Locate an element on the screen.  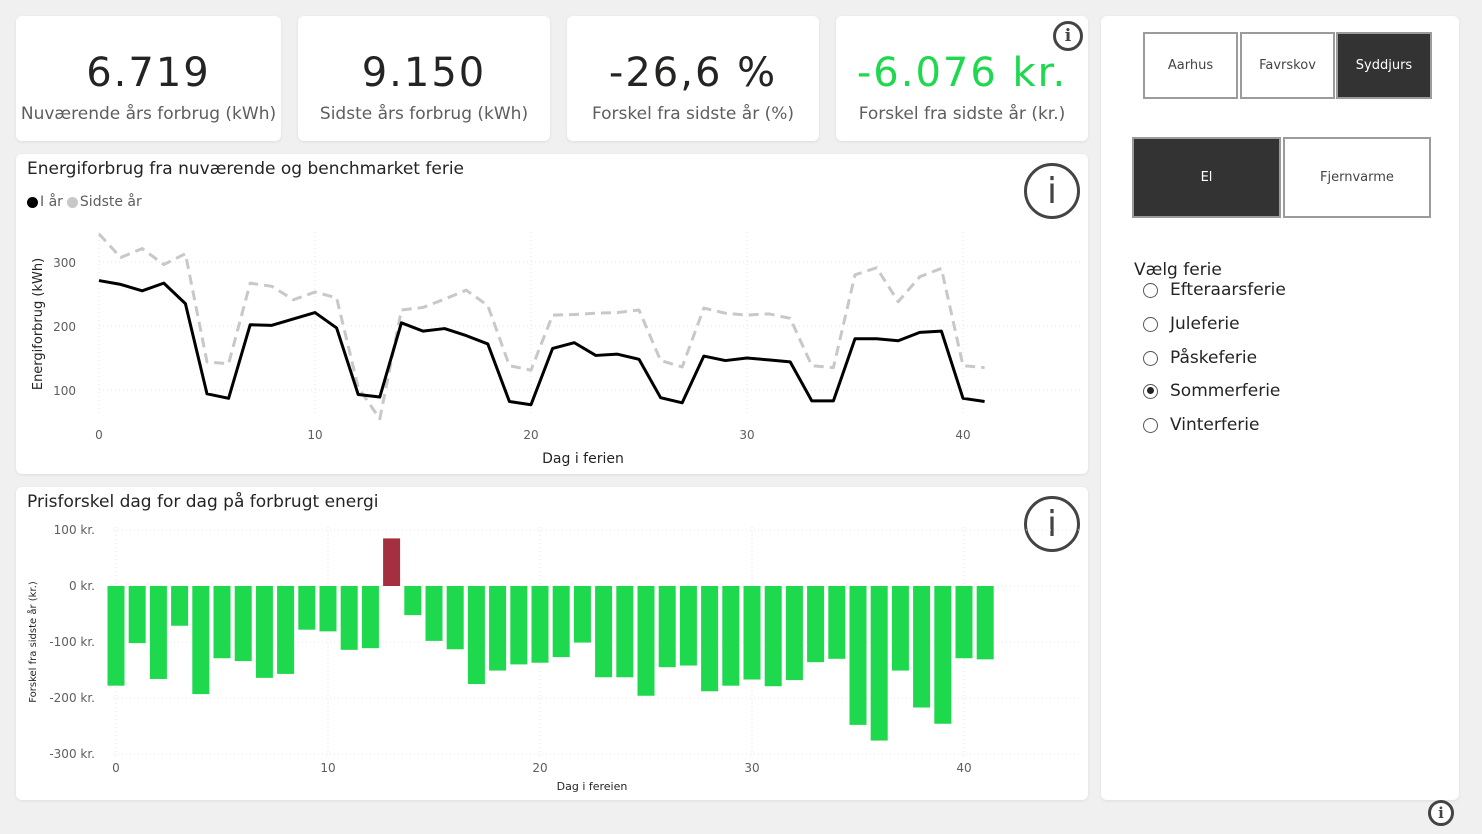
kpi-value: 9.150 is located at coordinates (424, 73).